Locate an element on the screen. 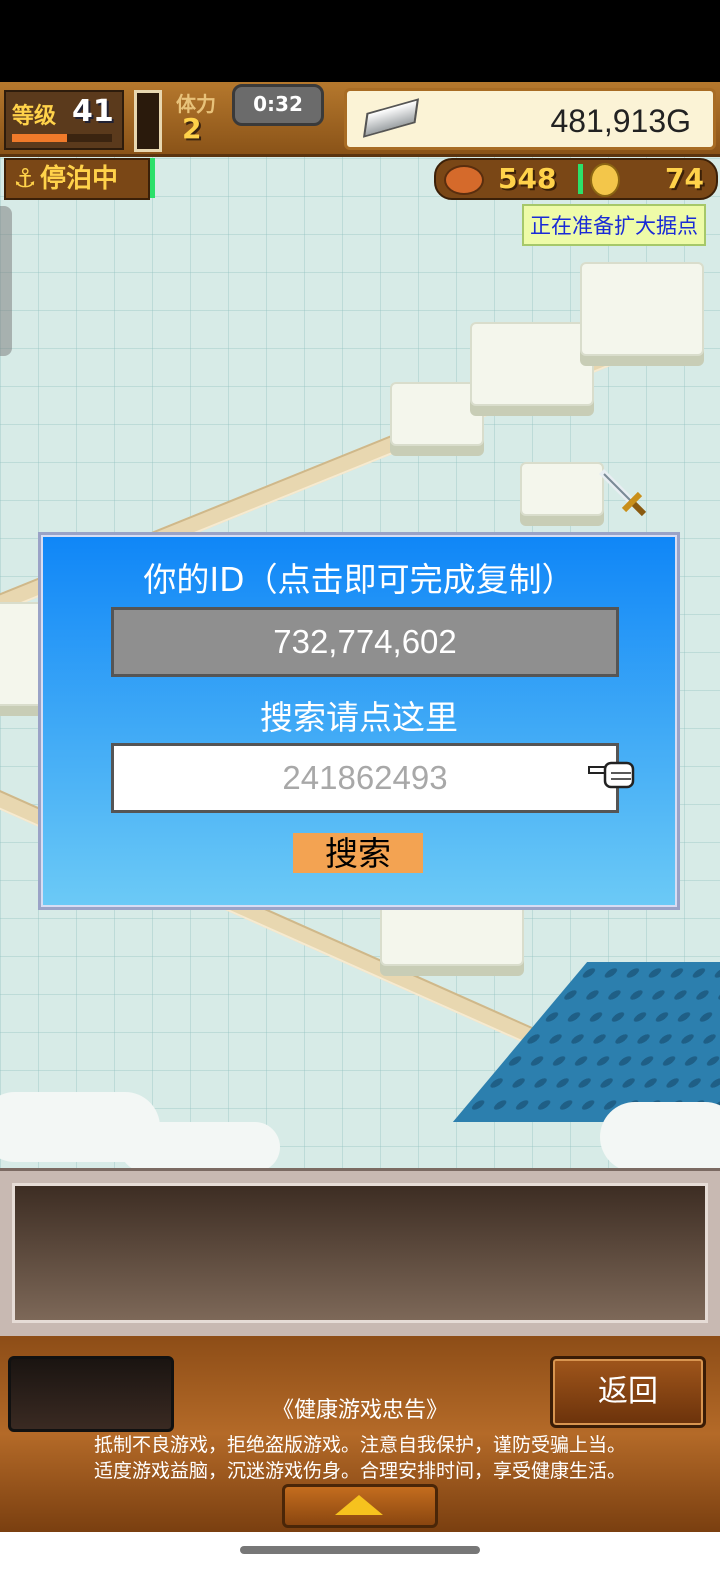 Image resolution: width=720 pixels, height=1584 pixels. docked-label: 停泊中 is located at coordinates (79, 179).